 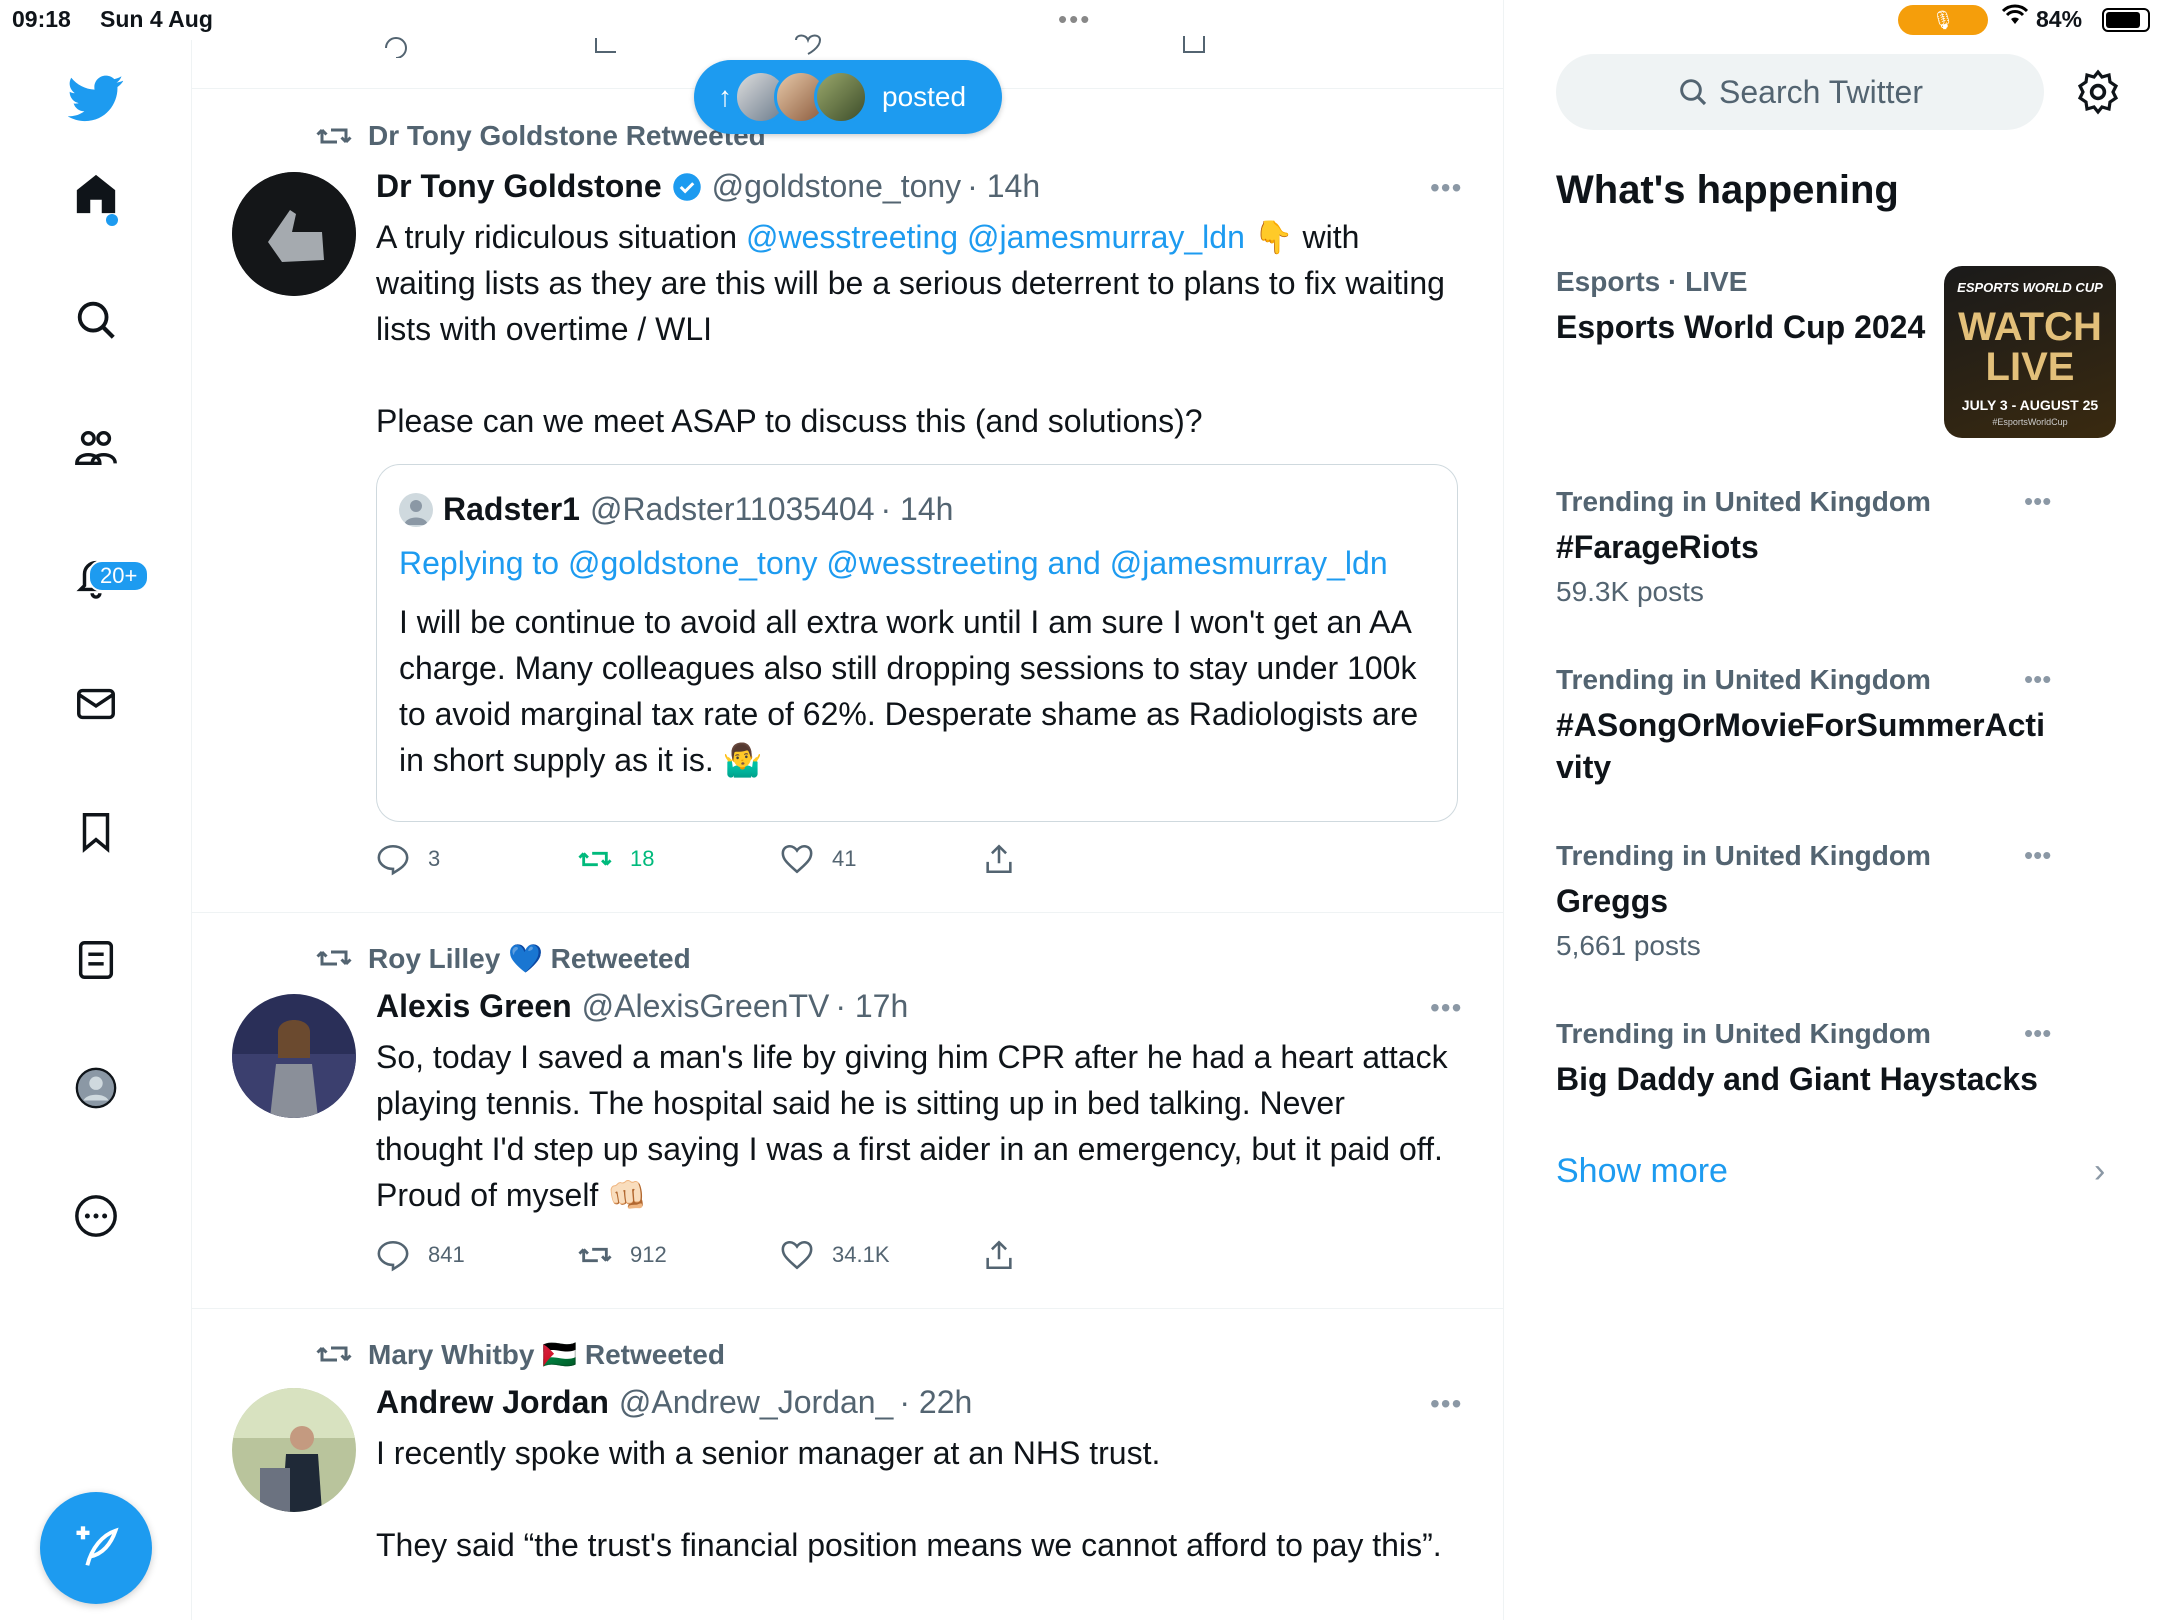 What do you see at coordinates (96, 960) in the screenshot?
I see `lists-icon` at bounding box center [96, 960].